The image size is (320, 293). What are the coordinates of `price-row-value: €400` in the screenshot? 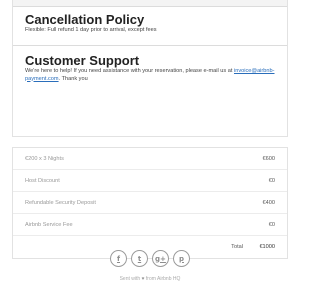 It's located at (268, 203).